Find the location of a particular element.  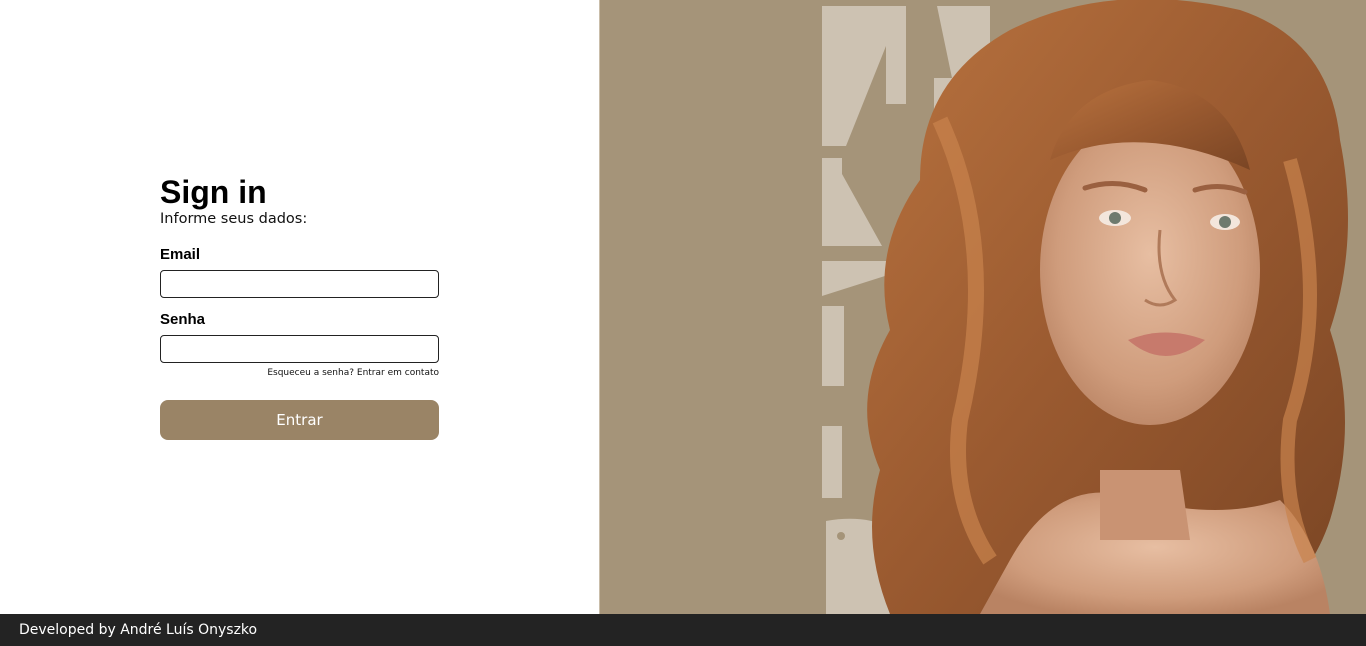

email-label: Email is located at coordinates (180, 254).